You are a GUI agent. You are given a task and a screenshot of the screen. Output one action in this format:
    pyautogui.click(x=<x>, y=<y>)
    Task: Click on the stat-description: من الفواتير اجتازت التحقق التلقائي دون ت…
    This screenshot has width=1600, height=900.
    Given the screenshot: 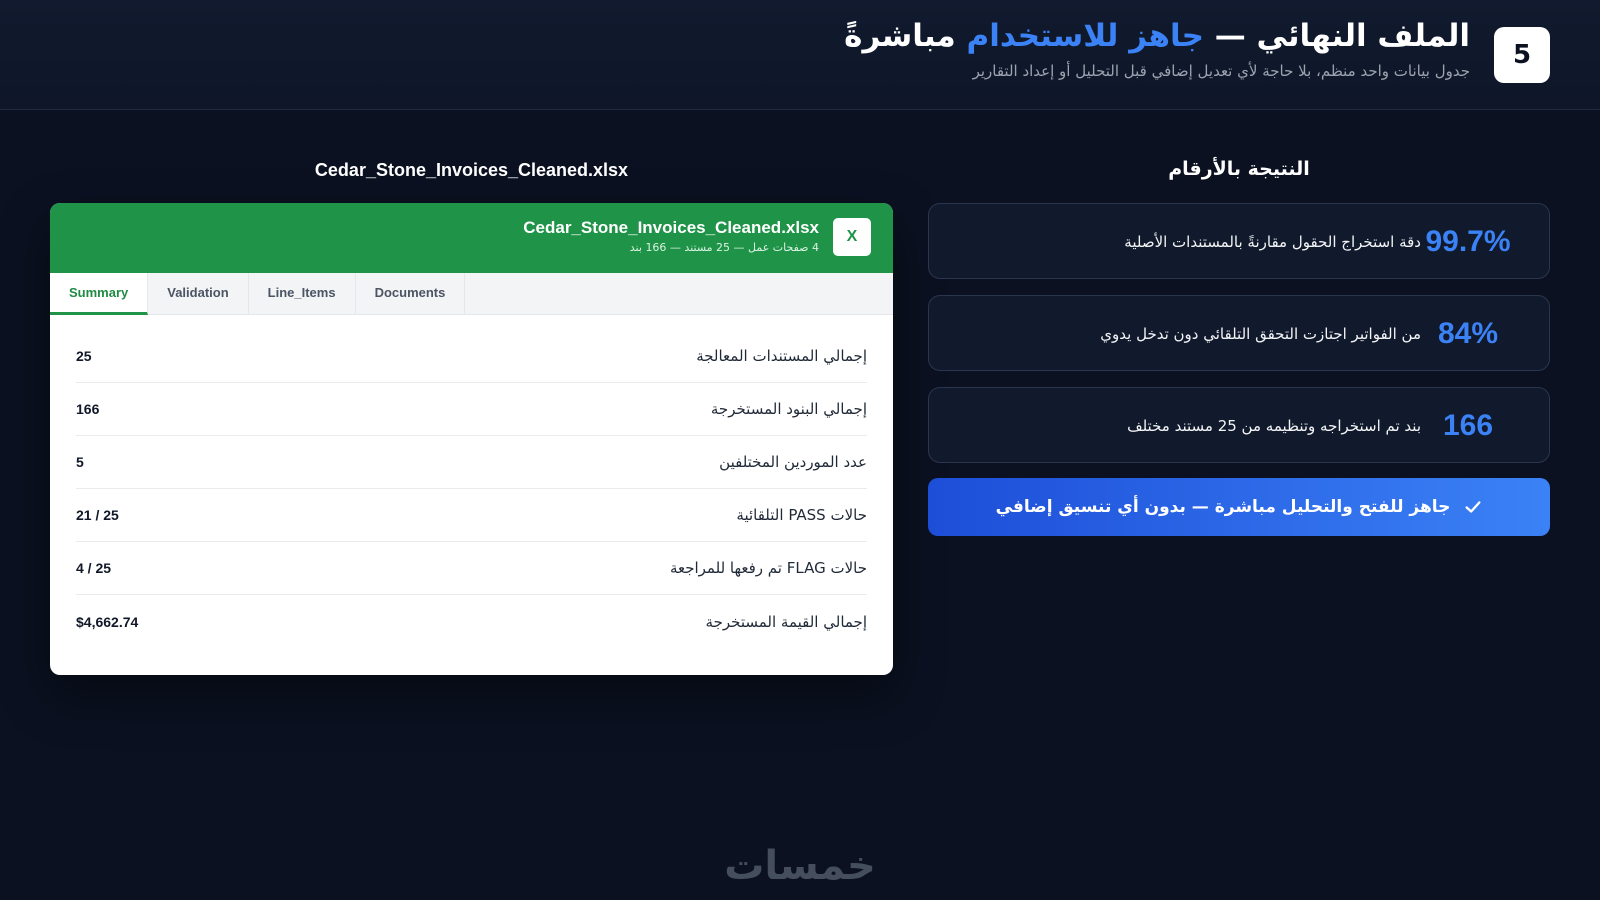 What is the action you would take?
    pyautogui.click(x=1260, y=334)
    